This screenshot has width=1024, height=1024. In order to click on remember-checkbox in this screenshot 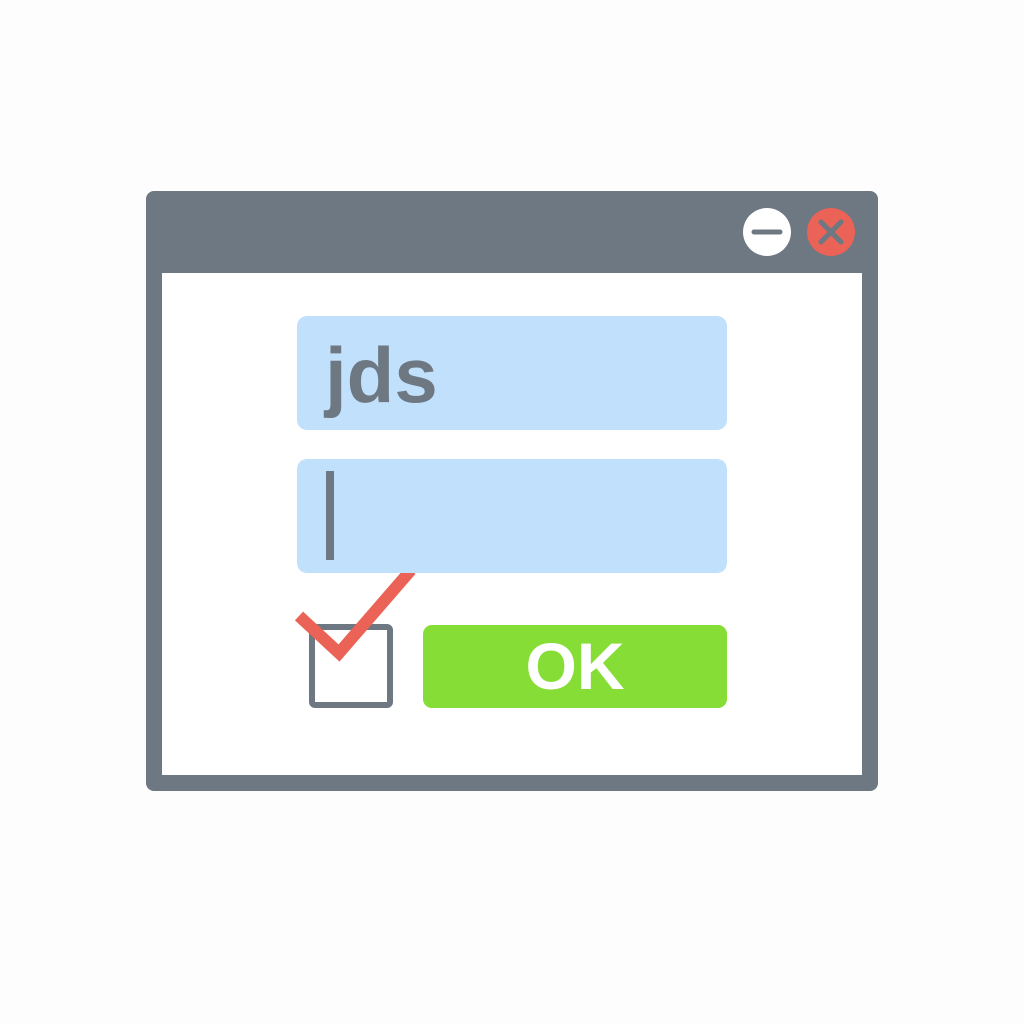, I will do `click(351, 666)`.